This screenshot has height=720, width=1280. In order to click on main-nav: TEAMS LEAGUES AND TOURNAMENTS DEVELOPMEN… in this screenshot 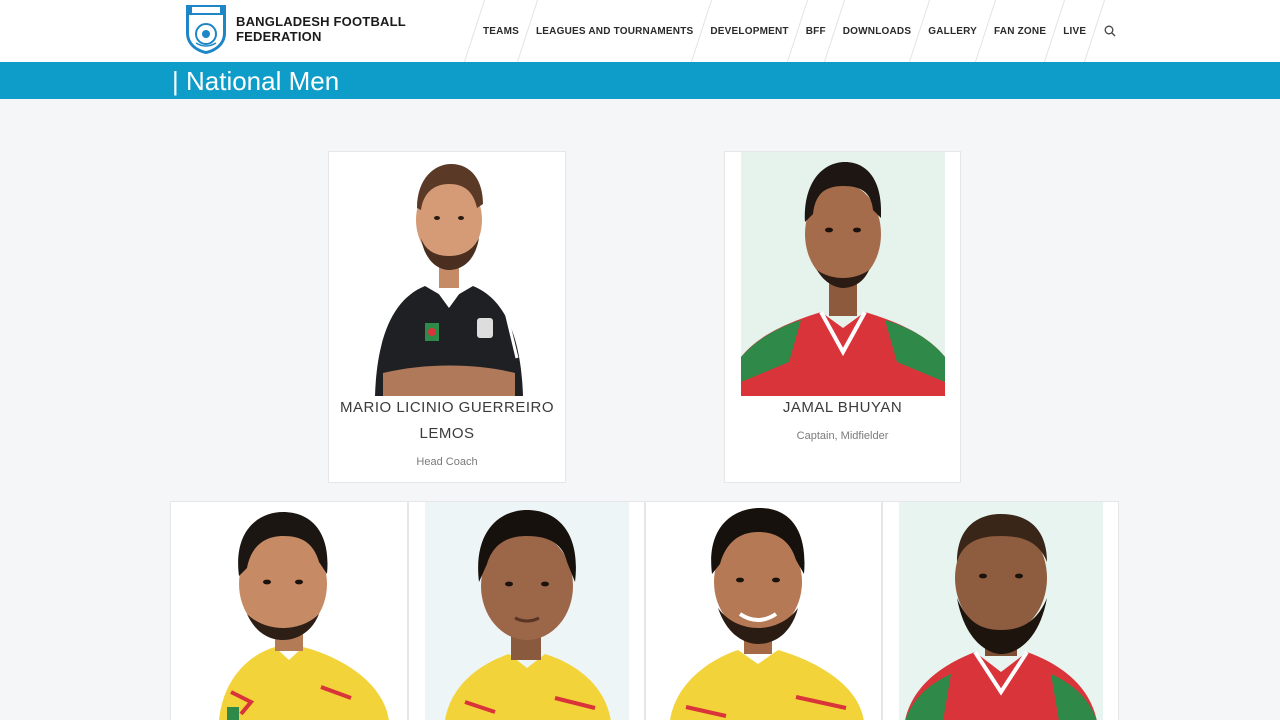, I will do `click(791, 31)`.